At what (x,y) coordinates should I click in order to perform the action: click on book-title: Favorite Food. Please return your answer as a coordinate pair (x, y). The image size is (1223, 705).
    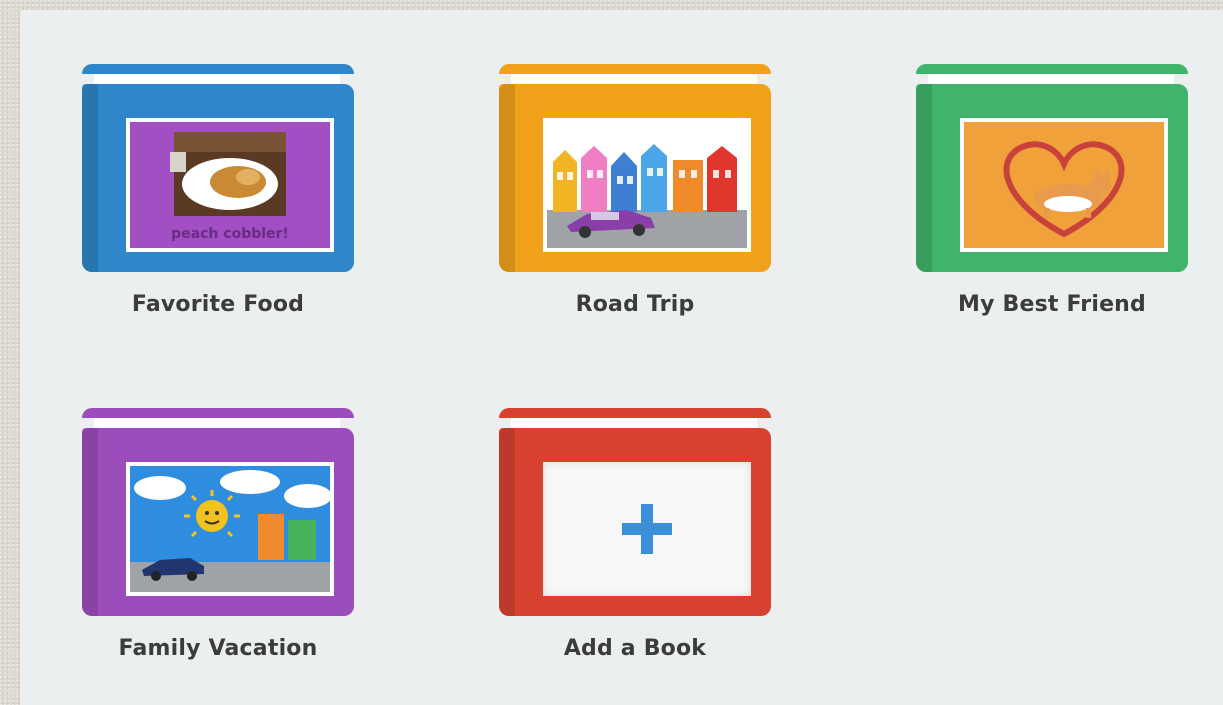
    Looking at the image, I should click on (218, 304).